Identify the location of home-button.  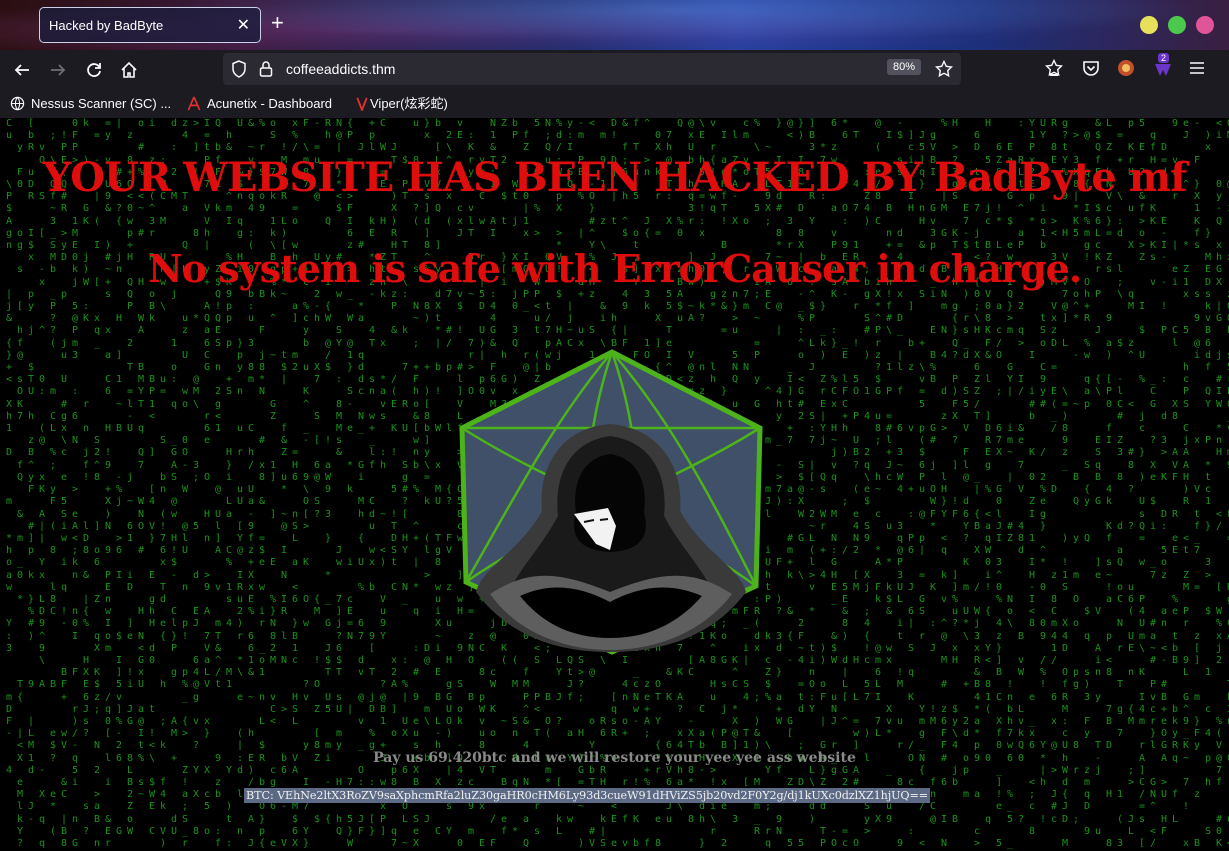
(129, 70).